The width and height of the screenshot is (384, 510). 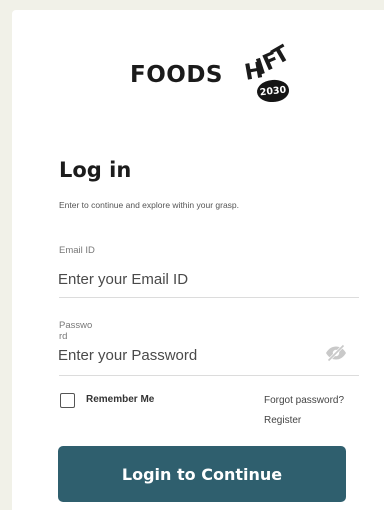 What do you see at coordinates (209, 297) in the screenshot?
I see `email-underline` at bounding box center [209, 297].